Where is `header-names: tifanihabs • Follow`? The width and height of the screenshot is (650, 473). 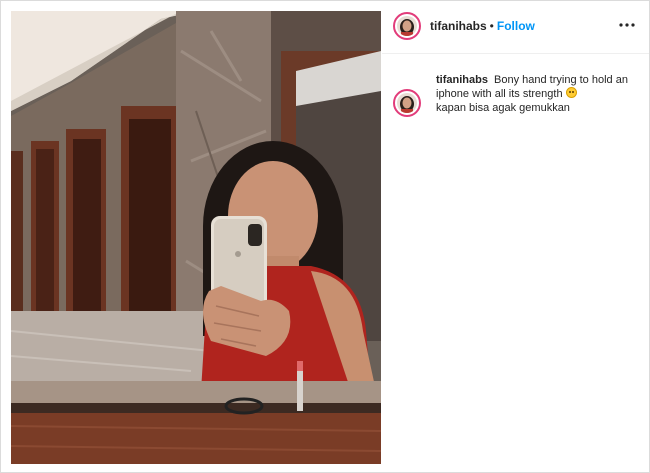
header-names: tifanihabs • Follow is located at coordinates (482, 26).